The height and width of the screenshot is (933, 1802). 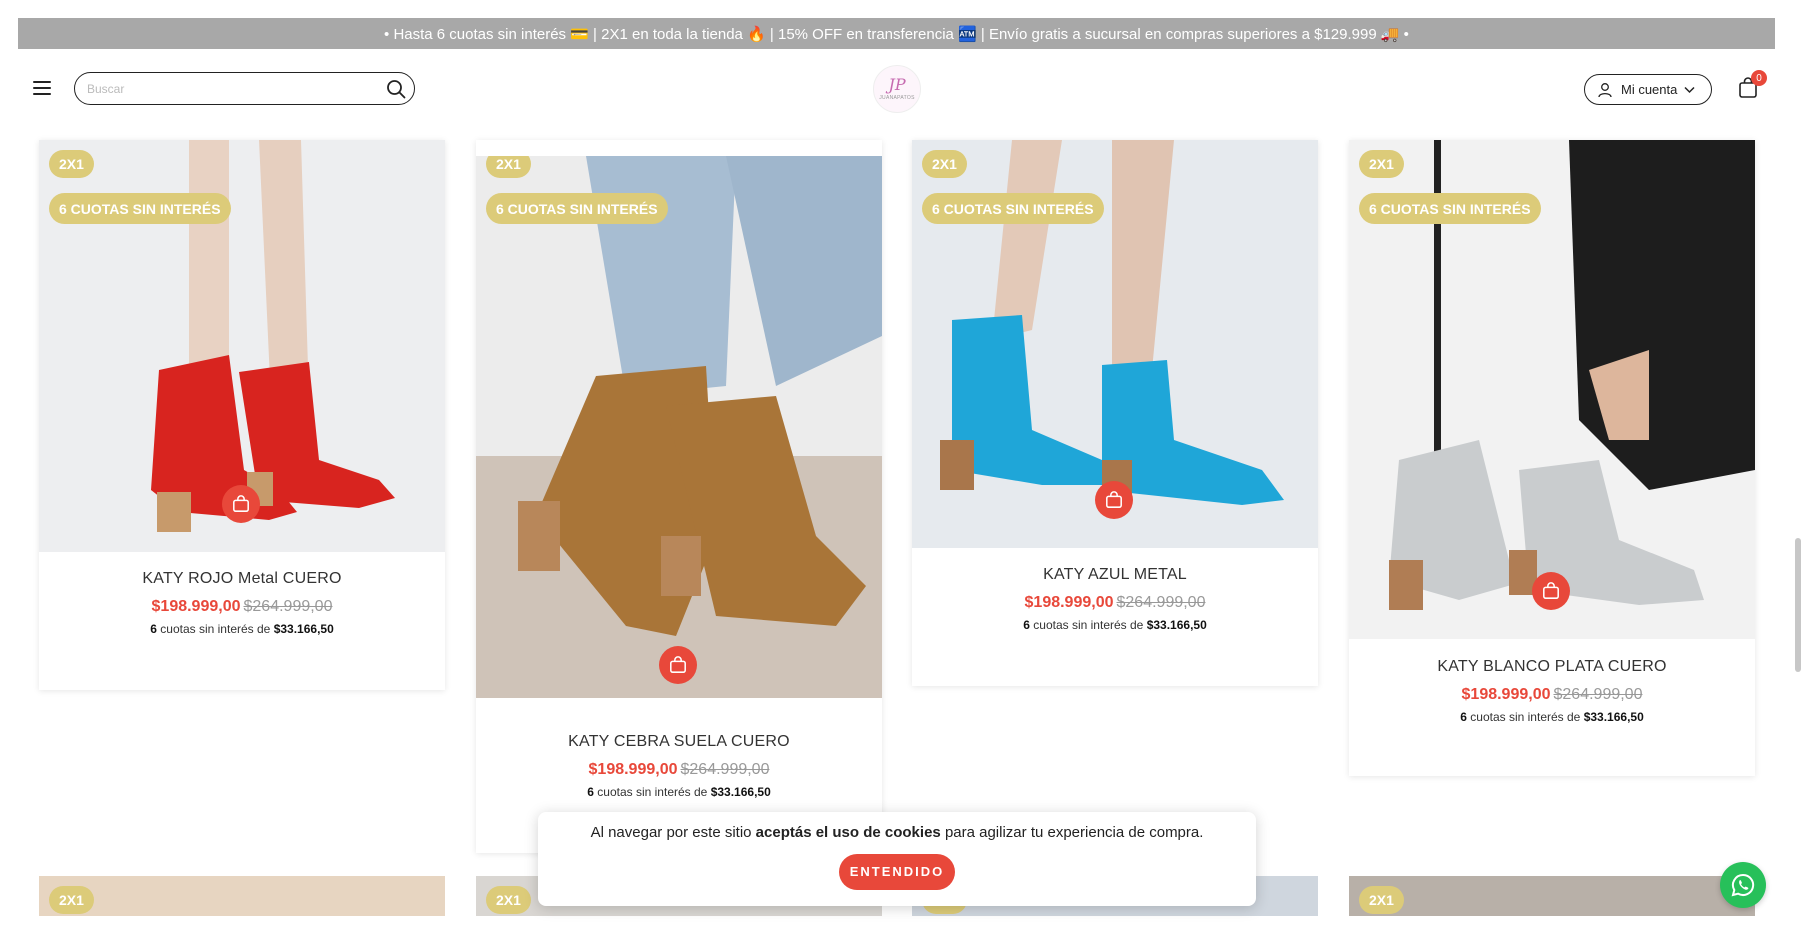 I want to click on account-label: Mi cuenta, so click(x=1649, y=89).